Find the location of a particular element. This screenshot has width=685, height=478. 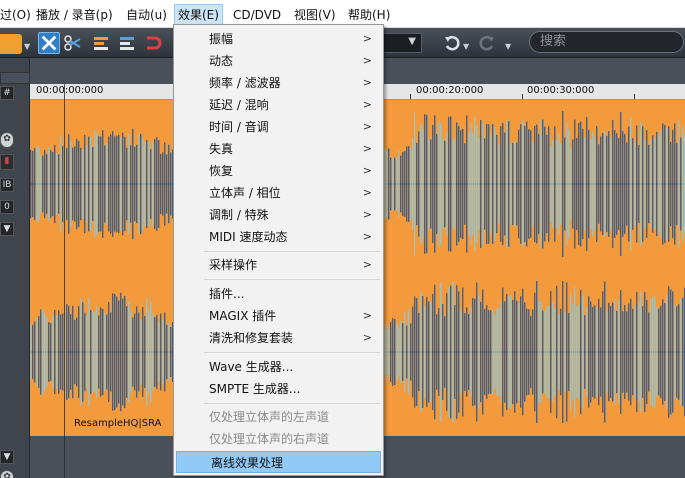

menu-item-label: 离线效果处理 is located at coordinates (247, 463).